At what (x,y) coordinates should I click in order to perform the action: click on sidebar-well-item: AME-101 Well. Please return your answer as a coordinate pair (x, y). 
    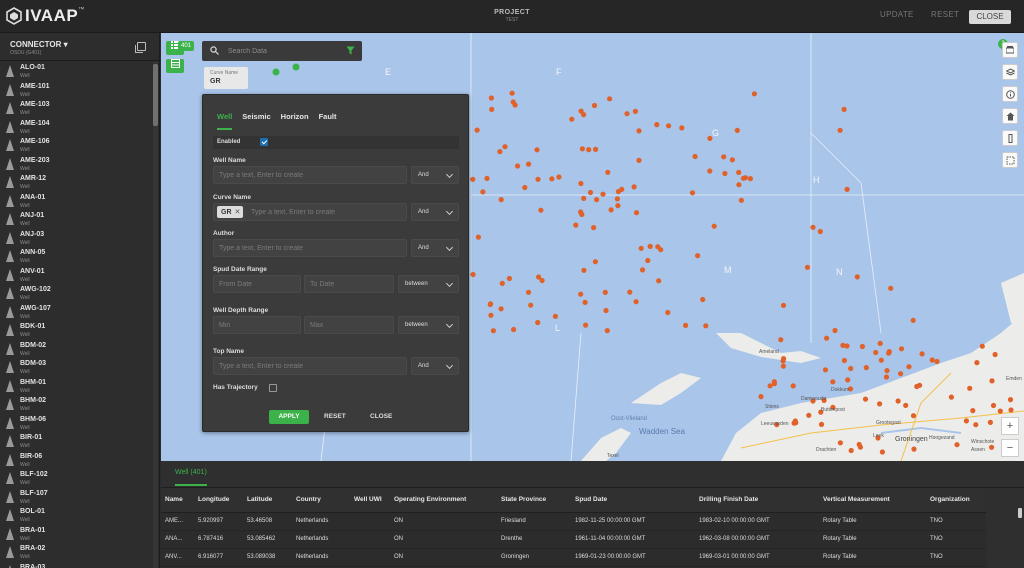
    Looking at the image, I should click on (76, 90).